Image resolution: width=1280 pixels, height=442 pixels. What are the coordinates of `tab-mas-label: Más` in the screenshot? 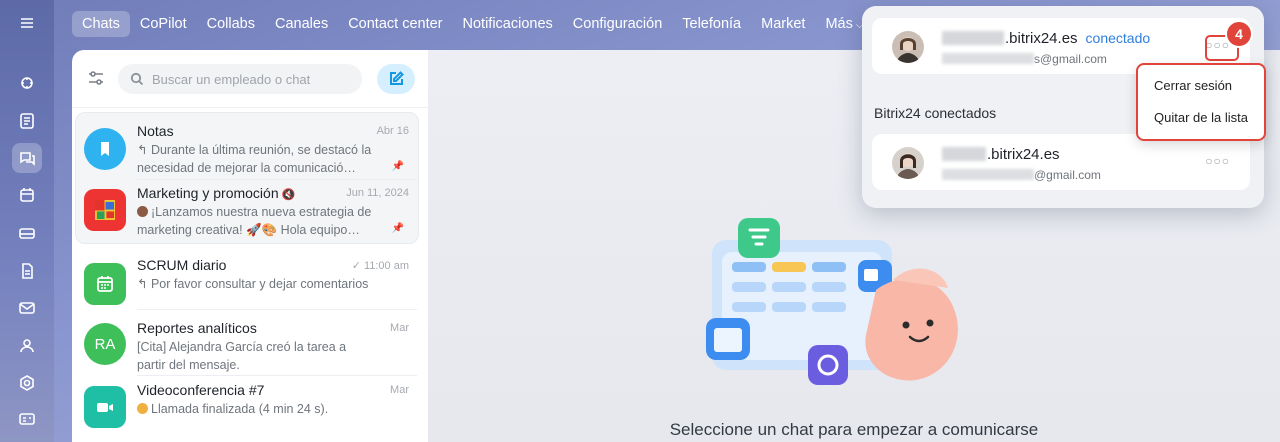 It's located at (839, 24).